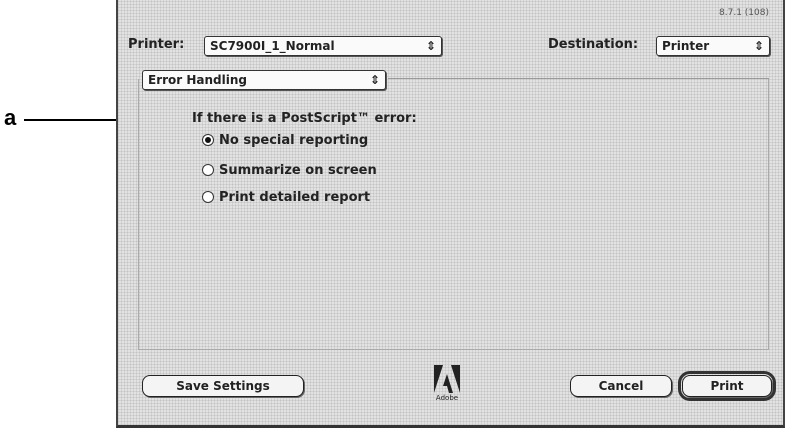 The height and width of the screenshot is (430, 785). What do you see at coordinates (198, 80) in the screenshot?
I see `panel-value: Error Handling` at bounding box center [198, 80].